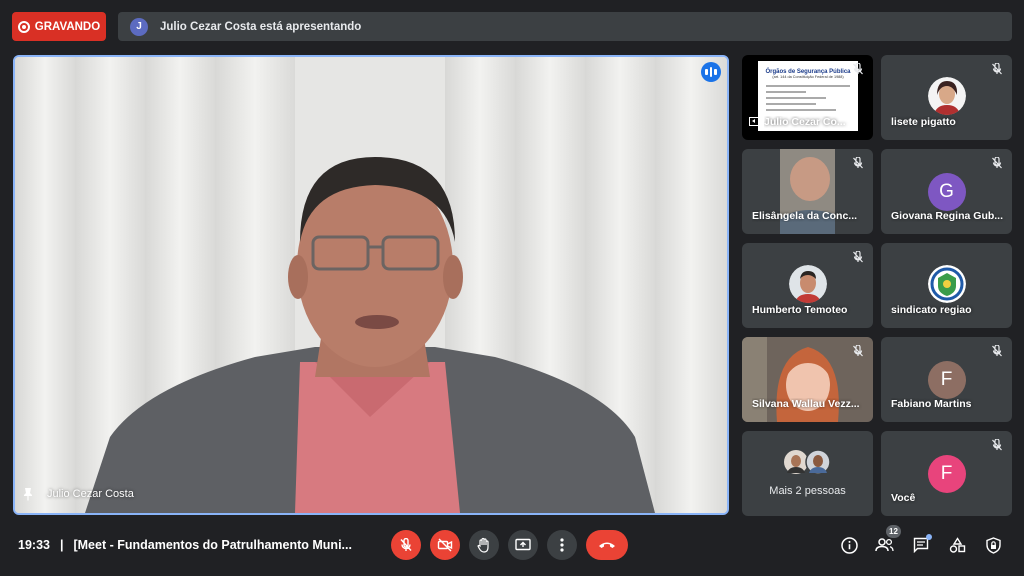  I want to click on tile-fabiano-martins: F Fabiano Martins, so click(946, 379).